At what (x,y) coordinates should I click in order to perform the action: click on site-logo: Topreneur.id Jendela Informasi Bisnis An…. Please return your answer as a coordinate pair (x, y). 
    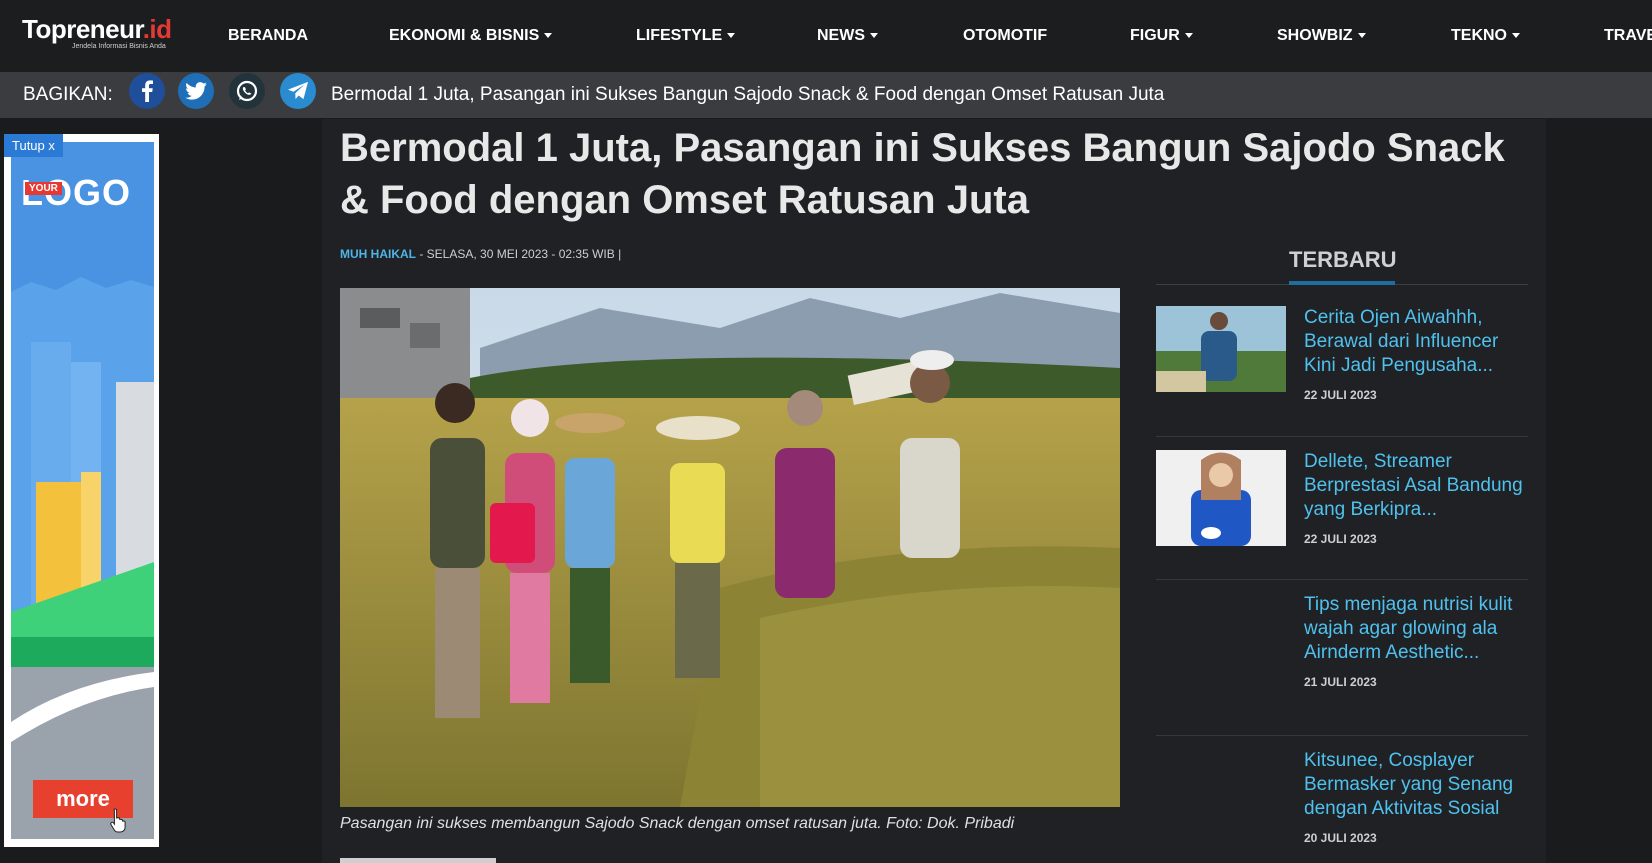
    Looking at the image, I should click on (97, 36).